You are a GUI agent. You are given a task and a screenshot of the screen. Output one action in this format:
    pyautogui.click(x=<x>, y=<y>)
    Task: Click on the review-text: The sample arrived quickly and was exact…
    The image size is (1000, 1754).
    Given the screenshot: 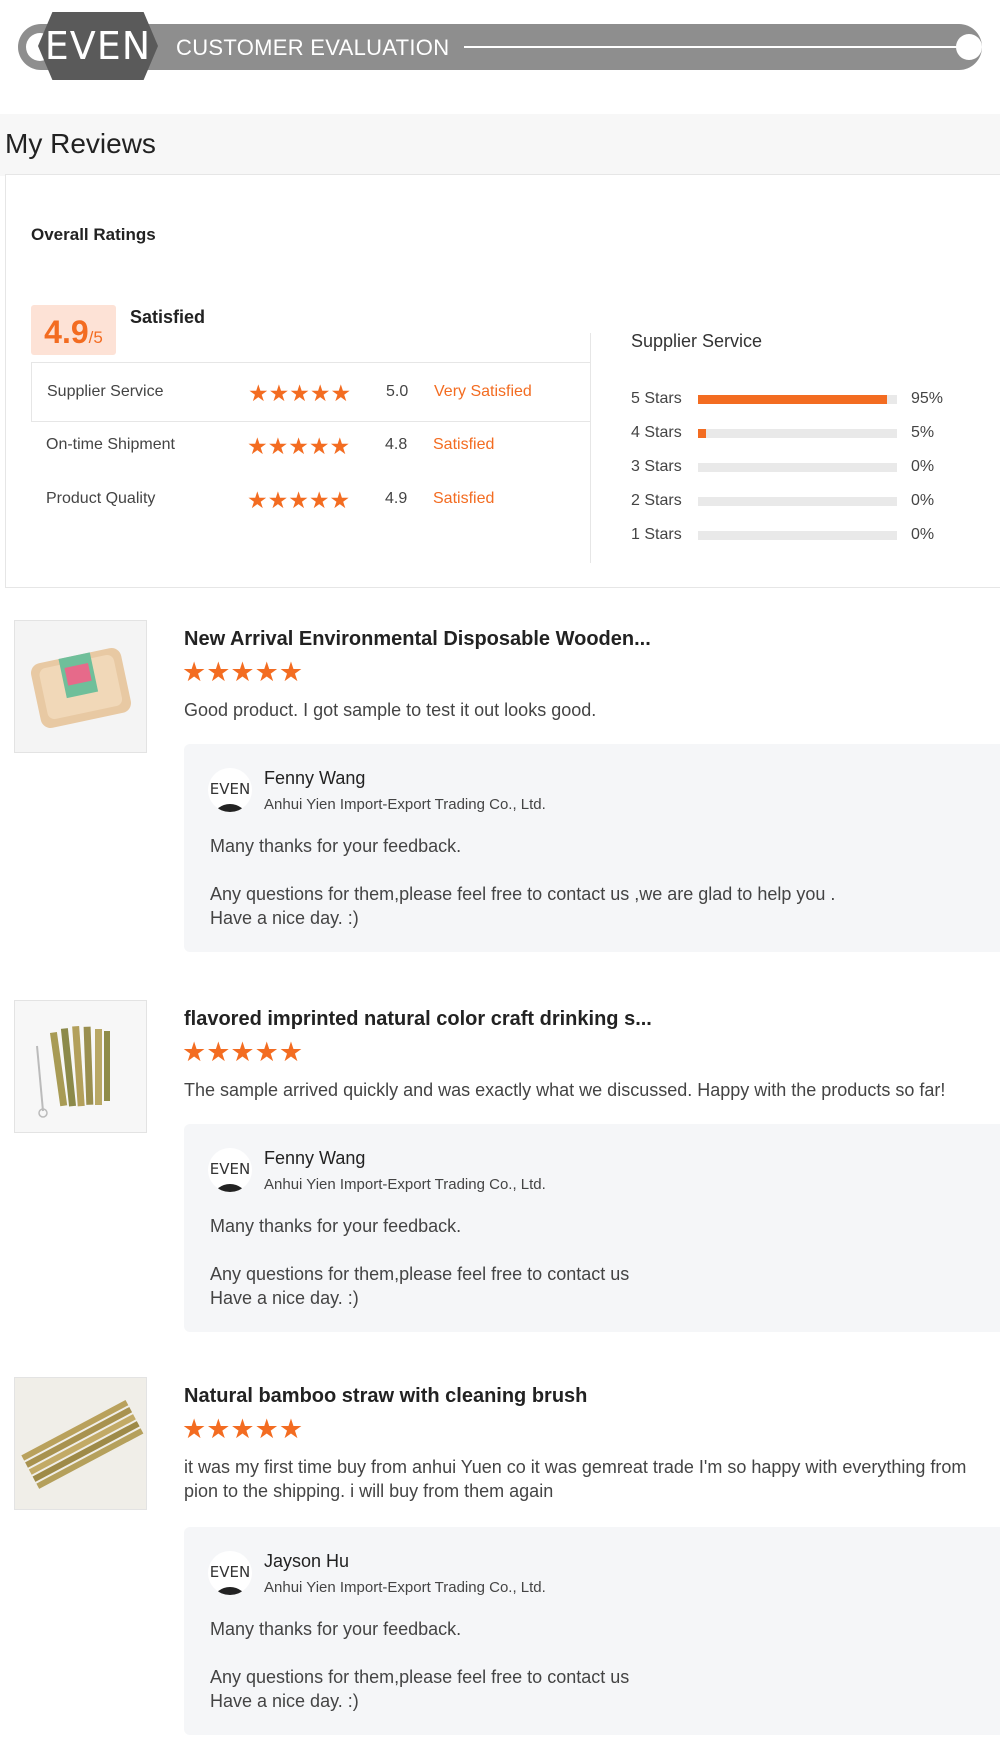 What is the action you would take?
    pyautogui.click(x=565, y=1090)
    